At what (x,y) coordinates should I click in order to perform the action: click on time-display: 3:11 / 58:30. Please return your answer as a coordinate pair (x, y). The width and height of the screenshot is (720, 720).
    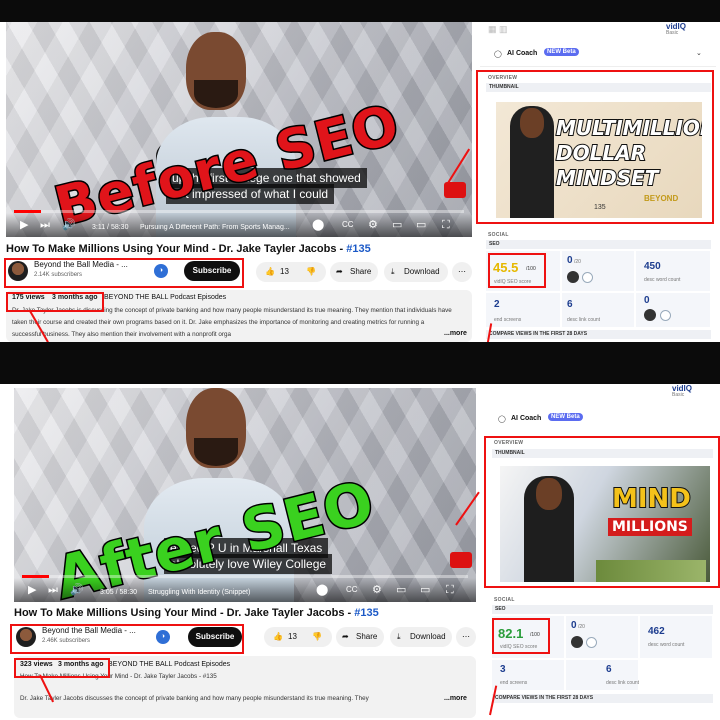
    Looking at the image, I should click on (110, 227).